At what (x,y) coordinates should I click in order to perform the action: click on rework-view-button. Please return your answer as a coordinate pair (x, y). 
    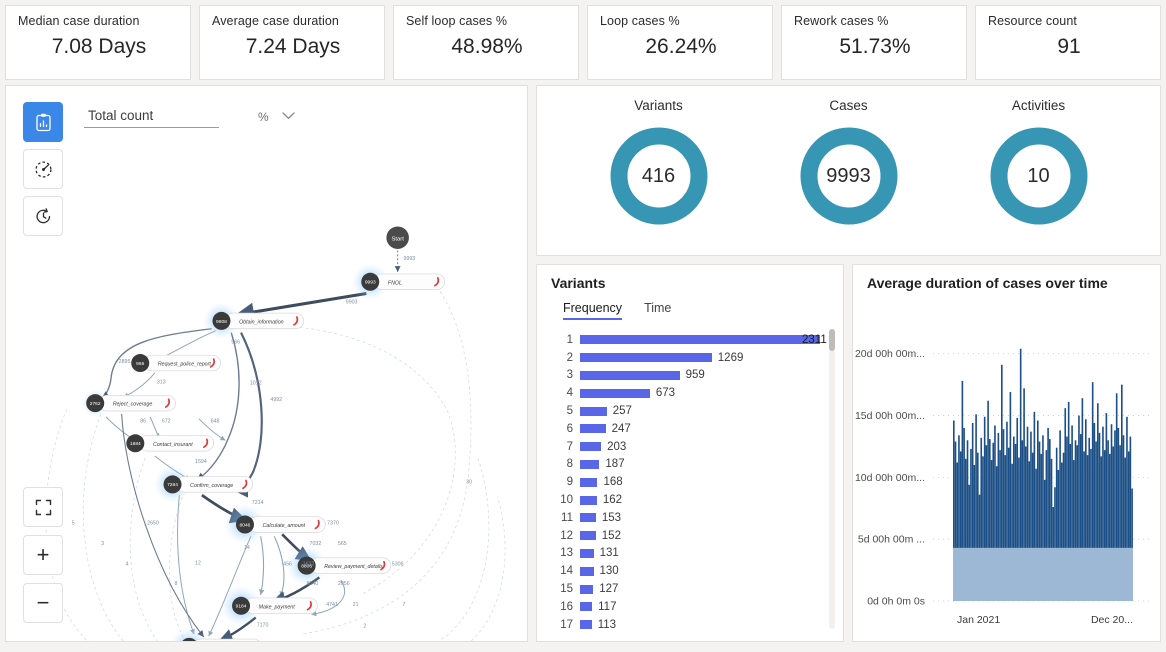
    Looking at the image, I should click on (43, 216).